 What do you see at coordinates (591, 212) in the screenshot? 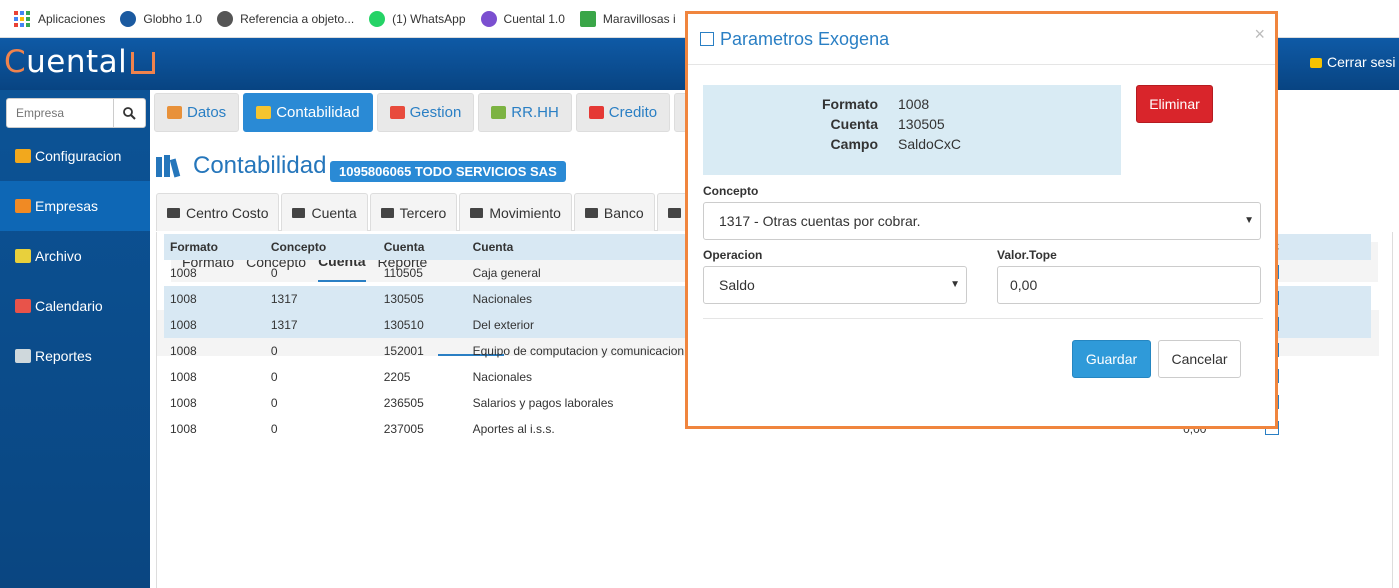
I see `money-icon` at bounding box center [591, 212].